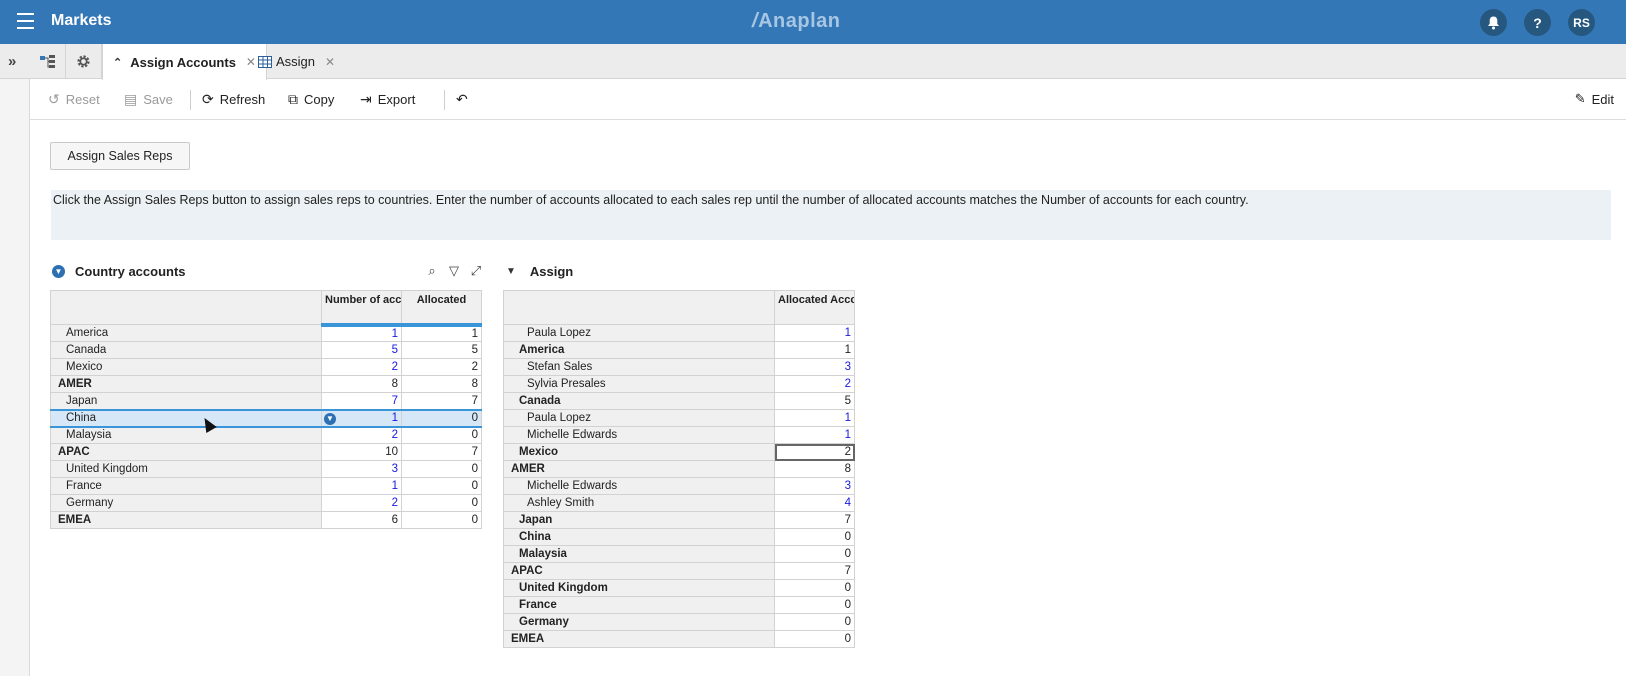  What do you see at coordinates (120, 156) in the screenshot?
I see `assign-sales-reps-button: Assign Sales Reps` at bounding box center [120, 156].